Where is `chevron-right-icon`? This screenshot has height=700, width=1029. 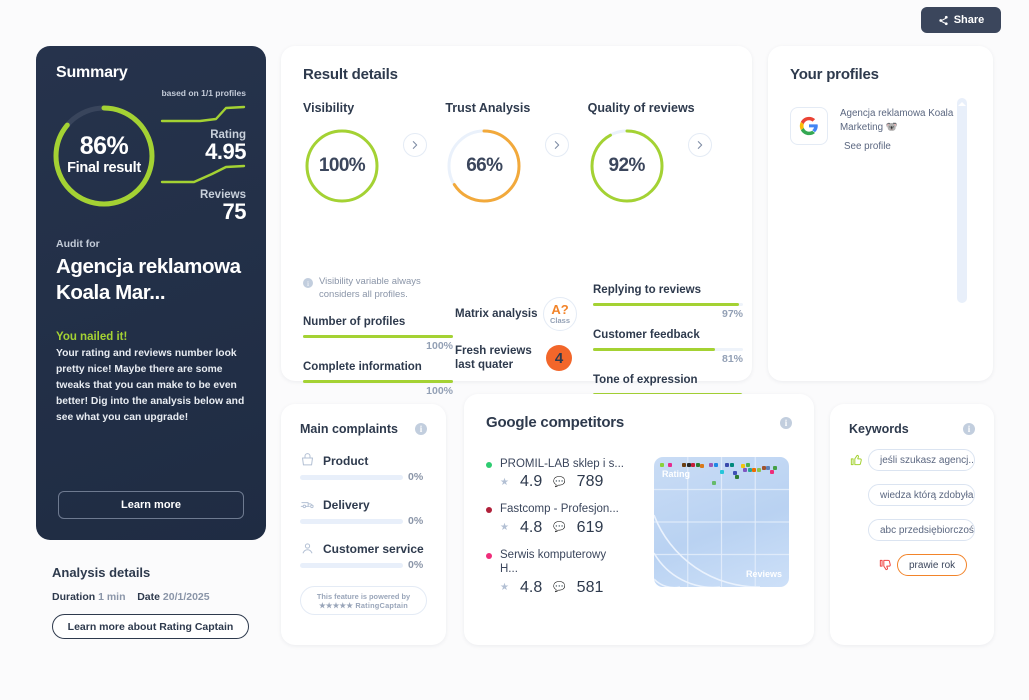 chevron-right-icon is located at coordinates (415, 145).